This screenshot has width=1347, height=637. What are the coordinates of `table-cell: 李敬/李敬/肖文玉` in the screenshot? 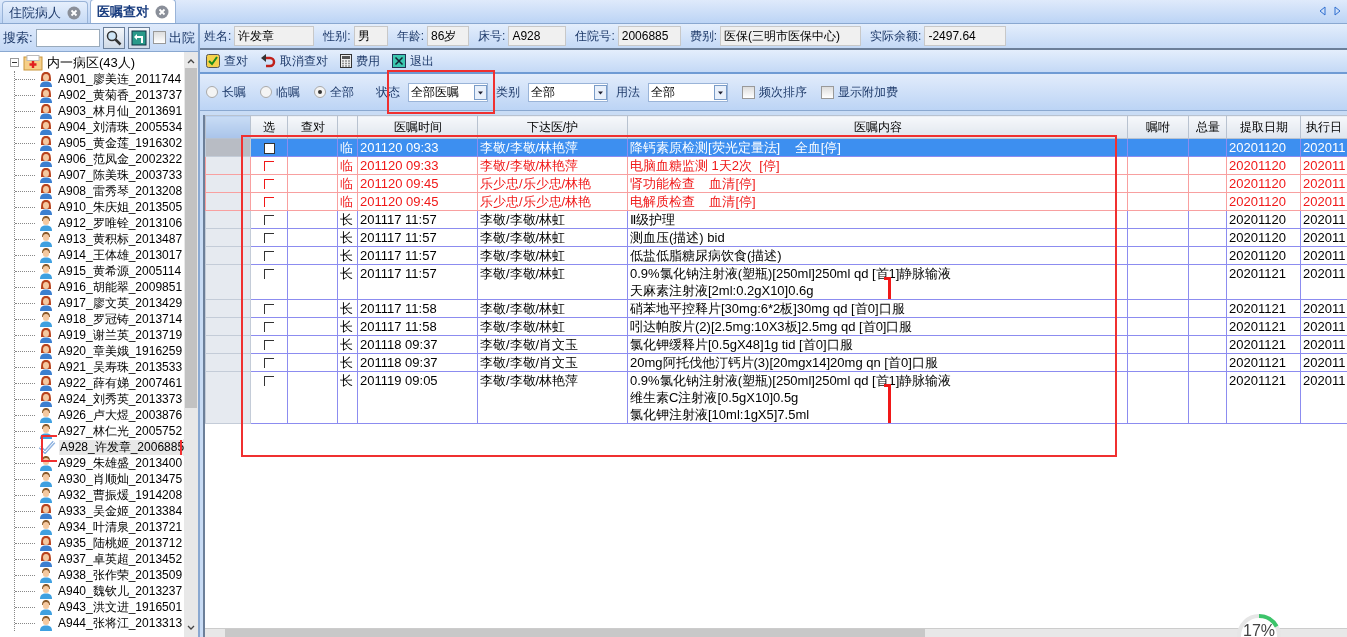 It's located at (552, 362).